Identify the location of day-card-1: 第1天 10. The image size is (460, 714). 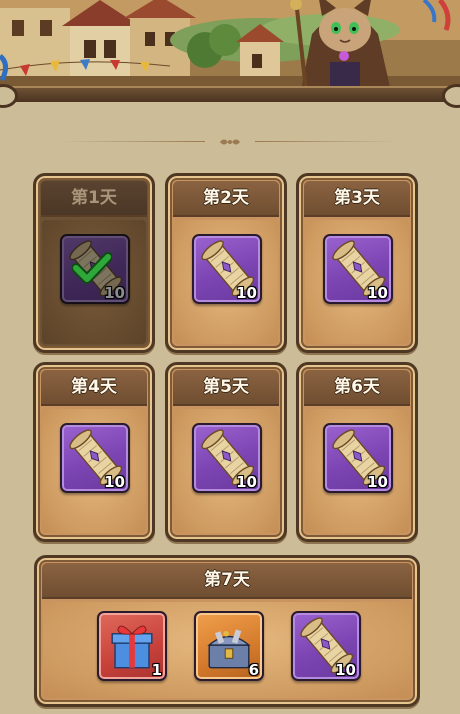
(94, 263).